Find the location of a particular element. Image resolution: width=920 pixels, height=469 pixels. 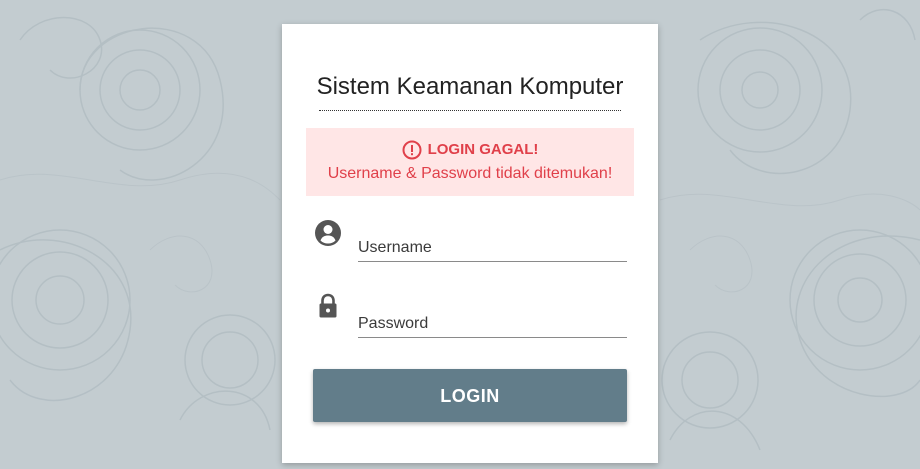

username-field is located at coordinates (492, 248).